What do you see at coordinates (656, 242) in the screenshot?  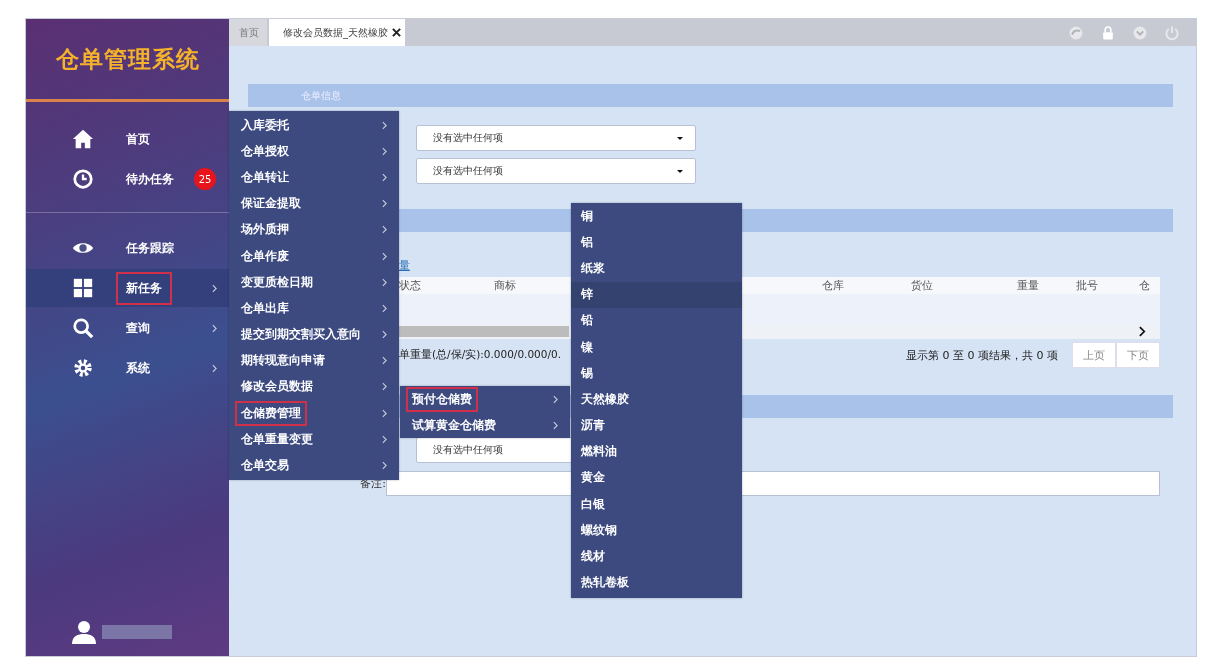 I see `menu-item: 铝` at bounding box center [656, 242].